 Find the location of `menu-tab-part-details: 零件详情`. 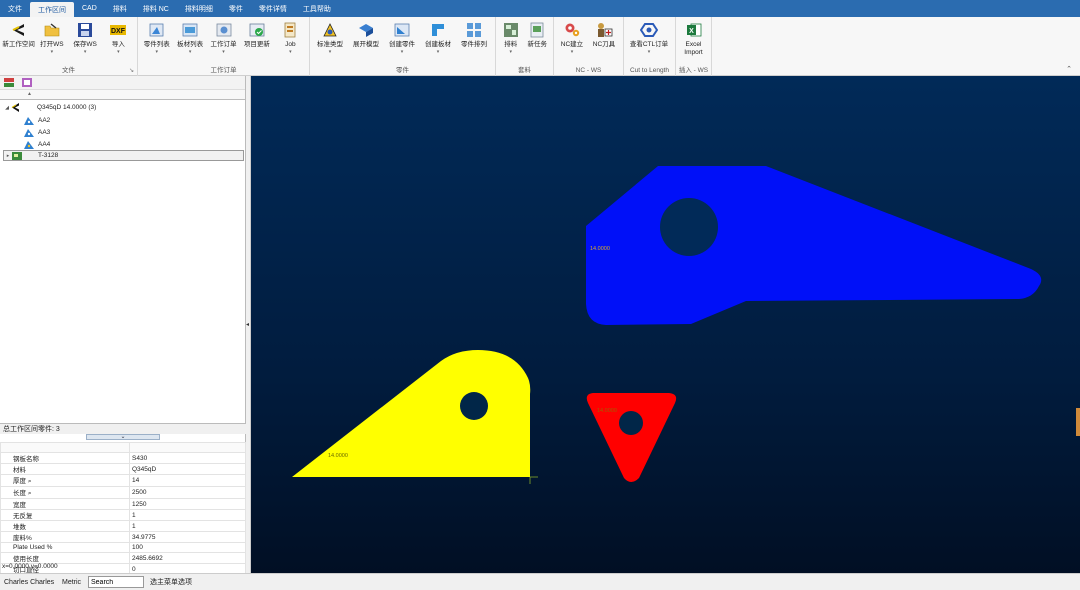

menu-tab-part-details: 零件详情 is located at coordinates (273, 8).